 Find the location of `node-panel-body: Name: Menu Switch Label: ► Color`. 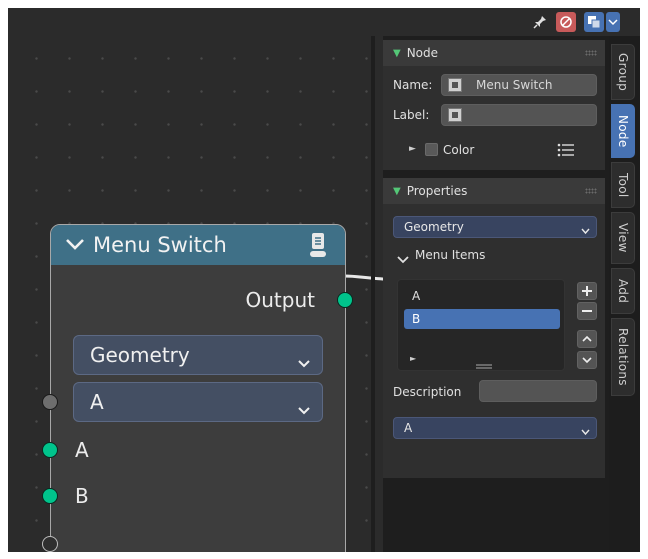

node-panel-body: Name: Menu Switch Label: ► Color is located at coordinates (494, 118).